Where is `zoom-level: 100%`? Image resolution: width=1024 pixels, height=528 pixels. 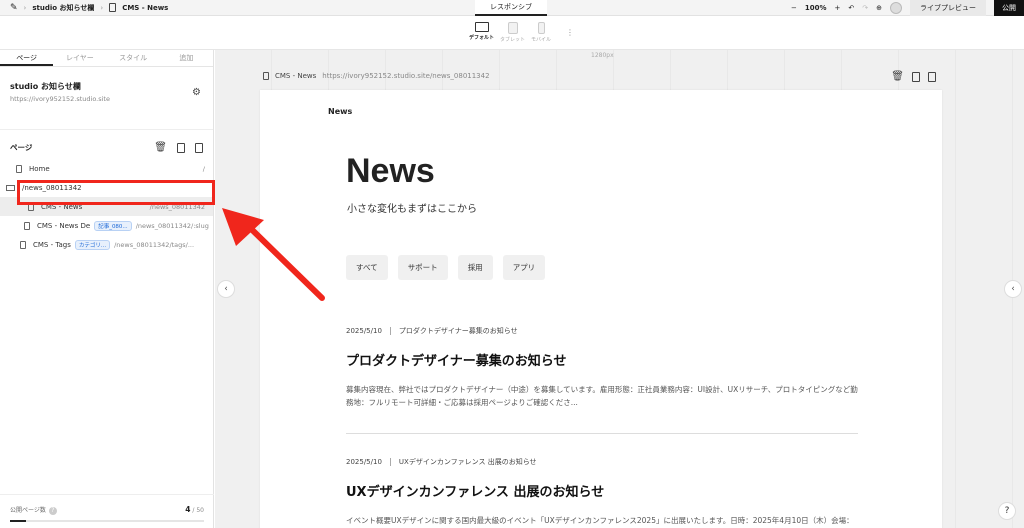 zoom-level: 100% is located at coordinates (816, 8).